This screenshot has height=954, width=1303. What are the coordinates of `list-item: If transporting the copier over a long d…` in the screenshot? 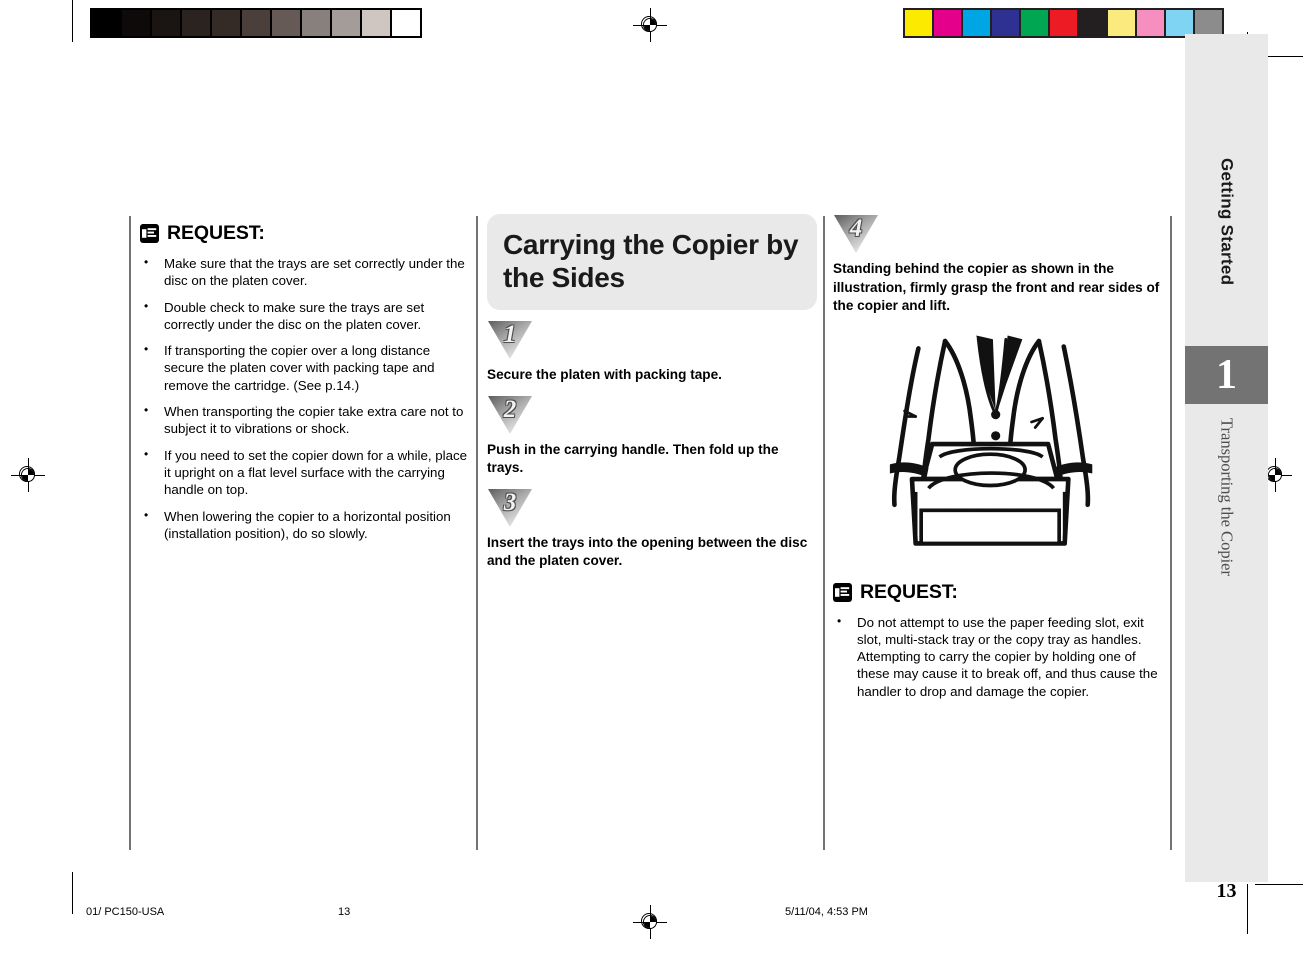 It's located at (305, 367).